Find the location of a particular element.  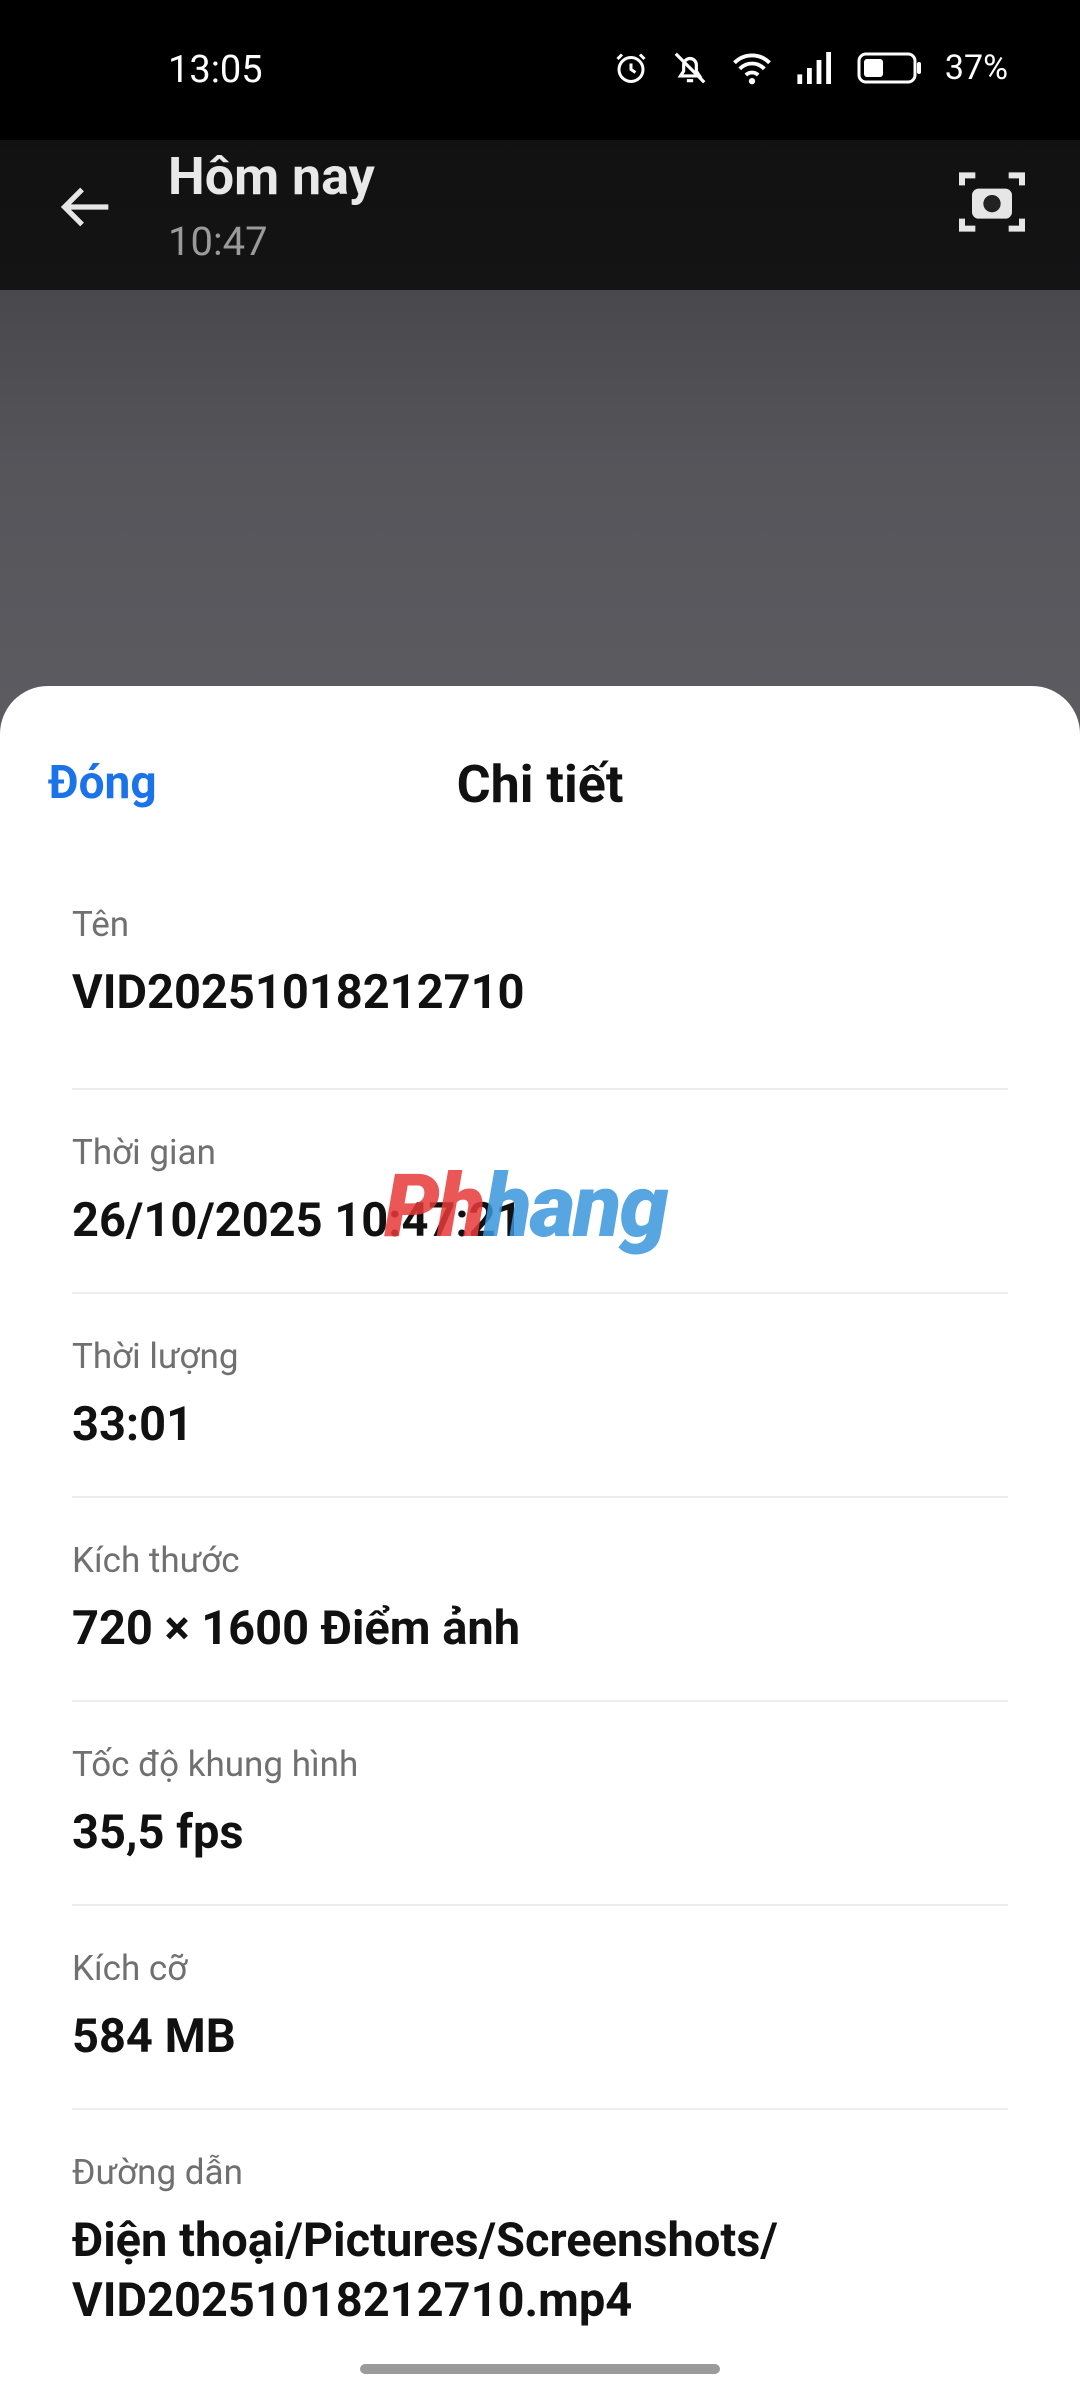

status-bar: 13:05 37% is located at coordinates (540, 70).